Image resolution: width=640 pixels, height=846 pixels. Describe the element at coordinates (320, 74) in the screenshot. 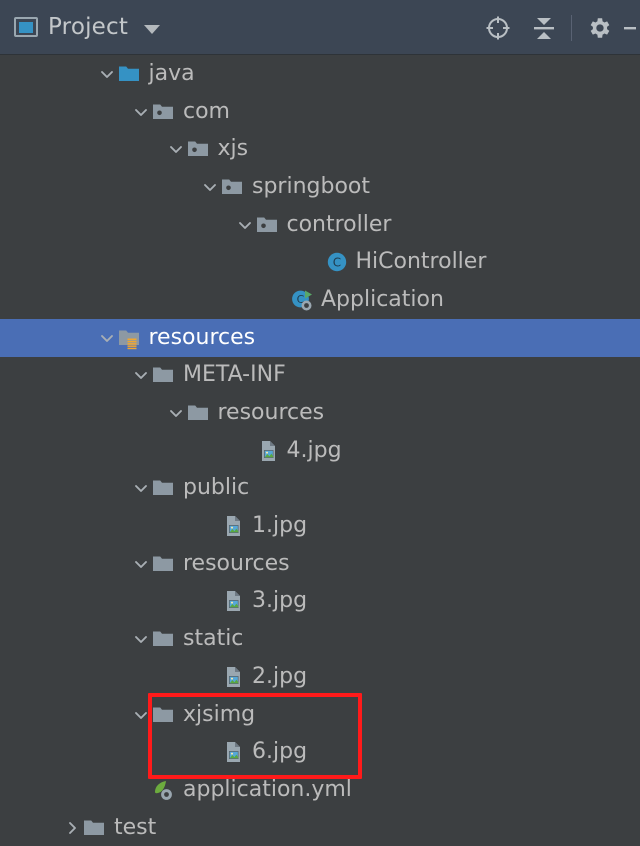

I see `tree-row: java` at that location.